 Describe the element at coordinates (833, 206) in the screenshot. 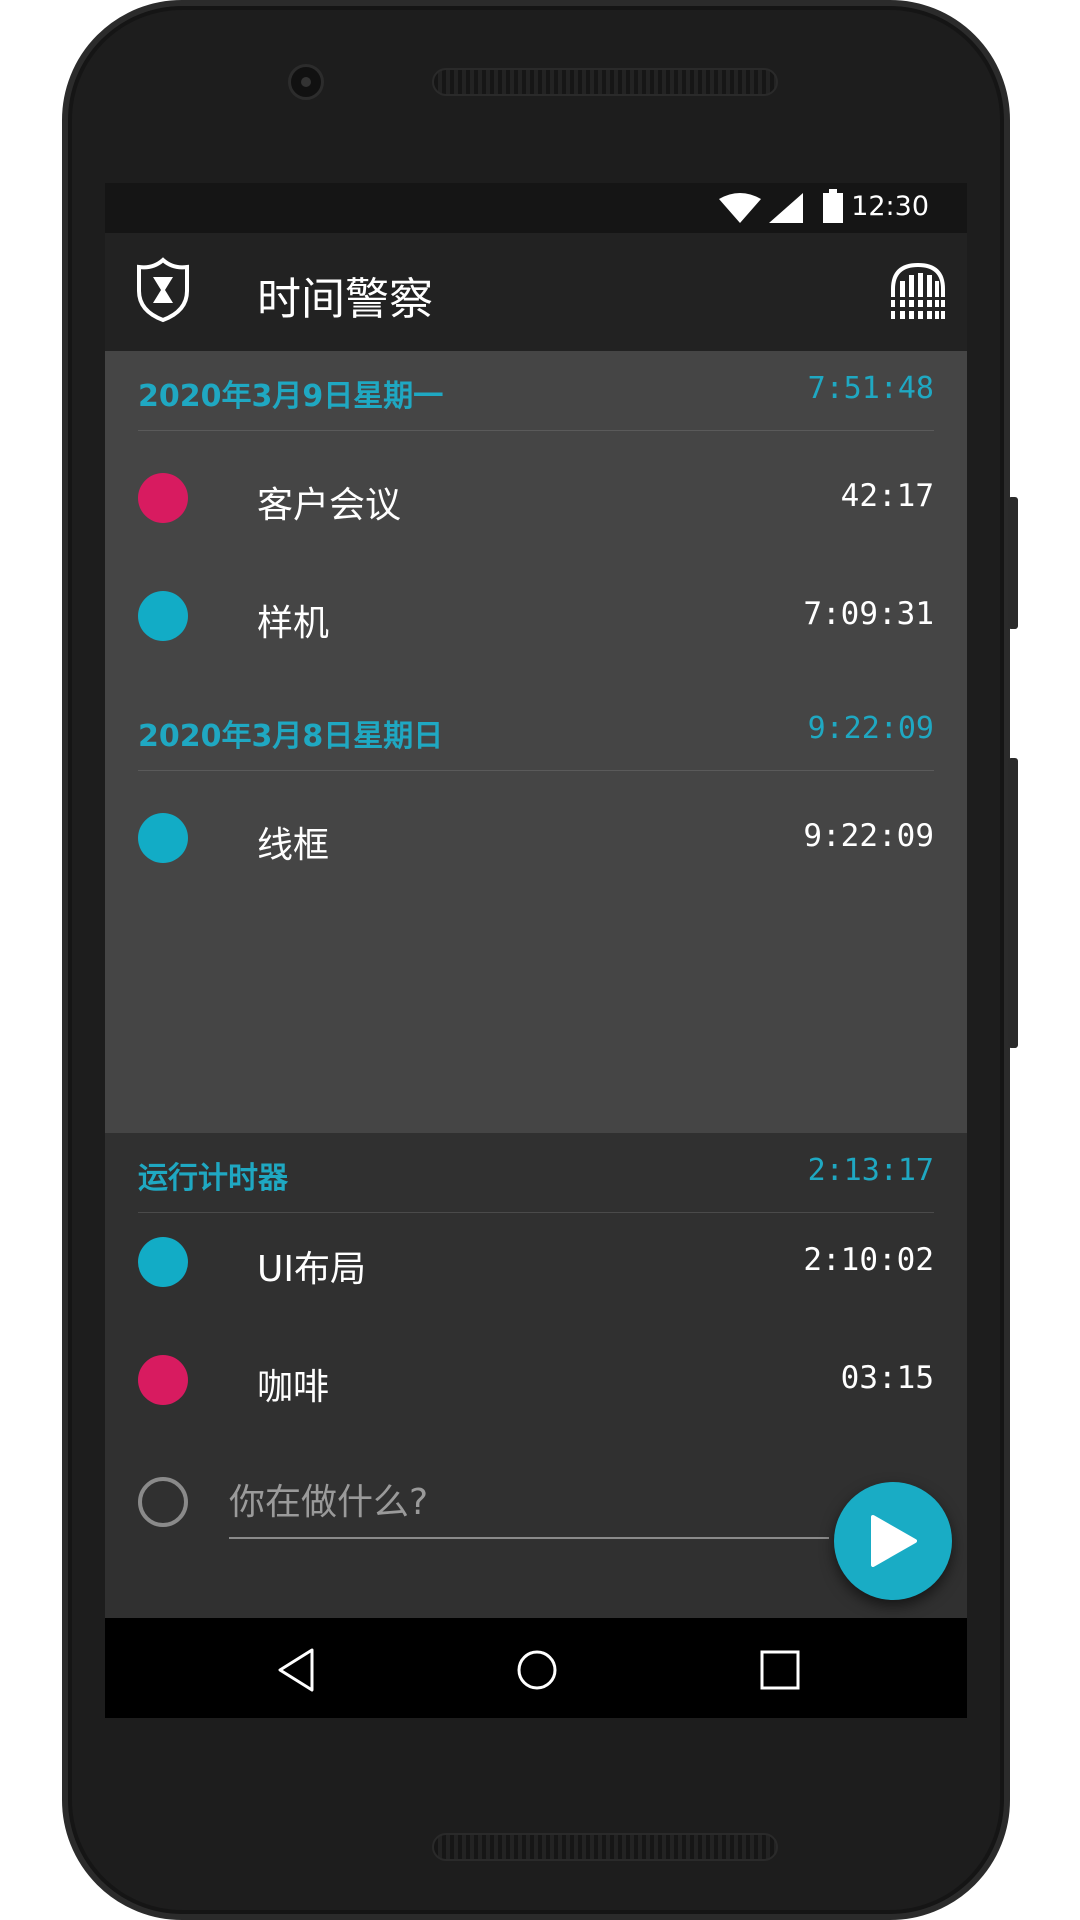

I see `battery-icon` at that location.